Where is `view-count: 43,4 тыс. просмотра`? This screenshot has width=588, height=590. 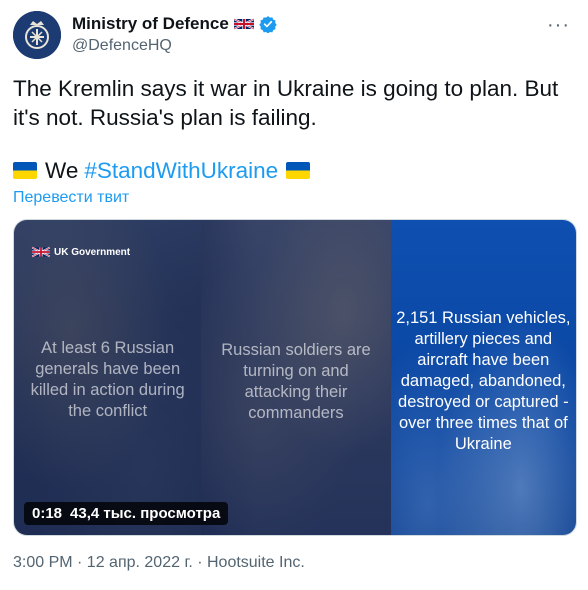
view-count: 43,4 тыс. просмотра is located at coordinates (145, 513).